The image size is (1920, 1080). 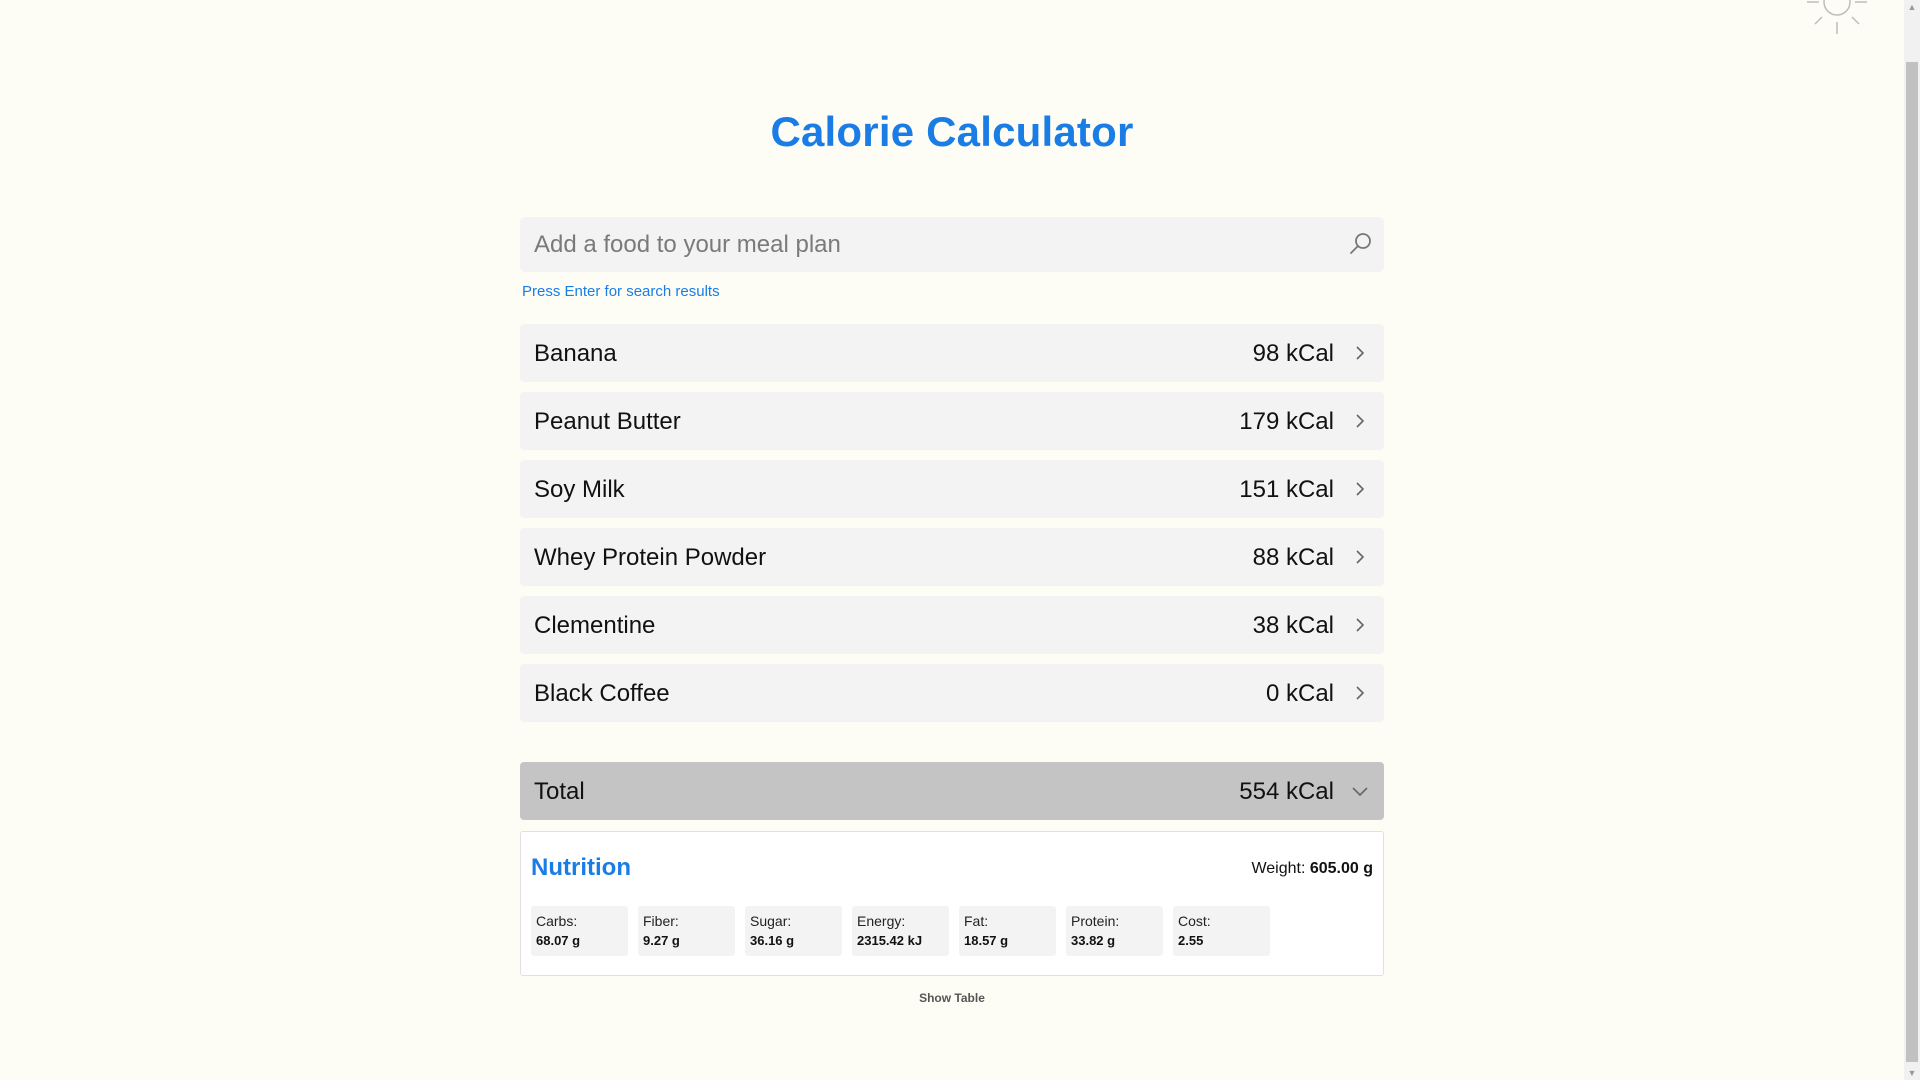 I want to click on stat-value: 2.55, so click(x=1191, y=940).